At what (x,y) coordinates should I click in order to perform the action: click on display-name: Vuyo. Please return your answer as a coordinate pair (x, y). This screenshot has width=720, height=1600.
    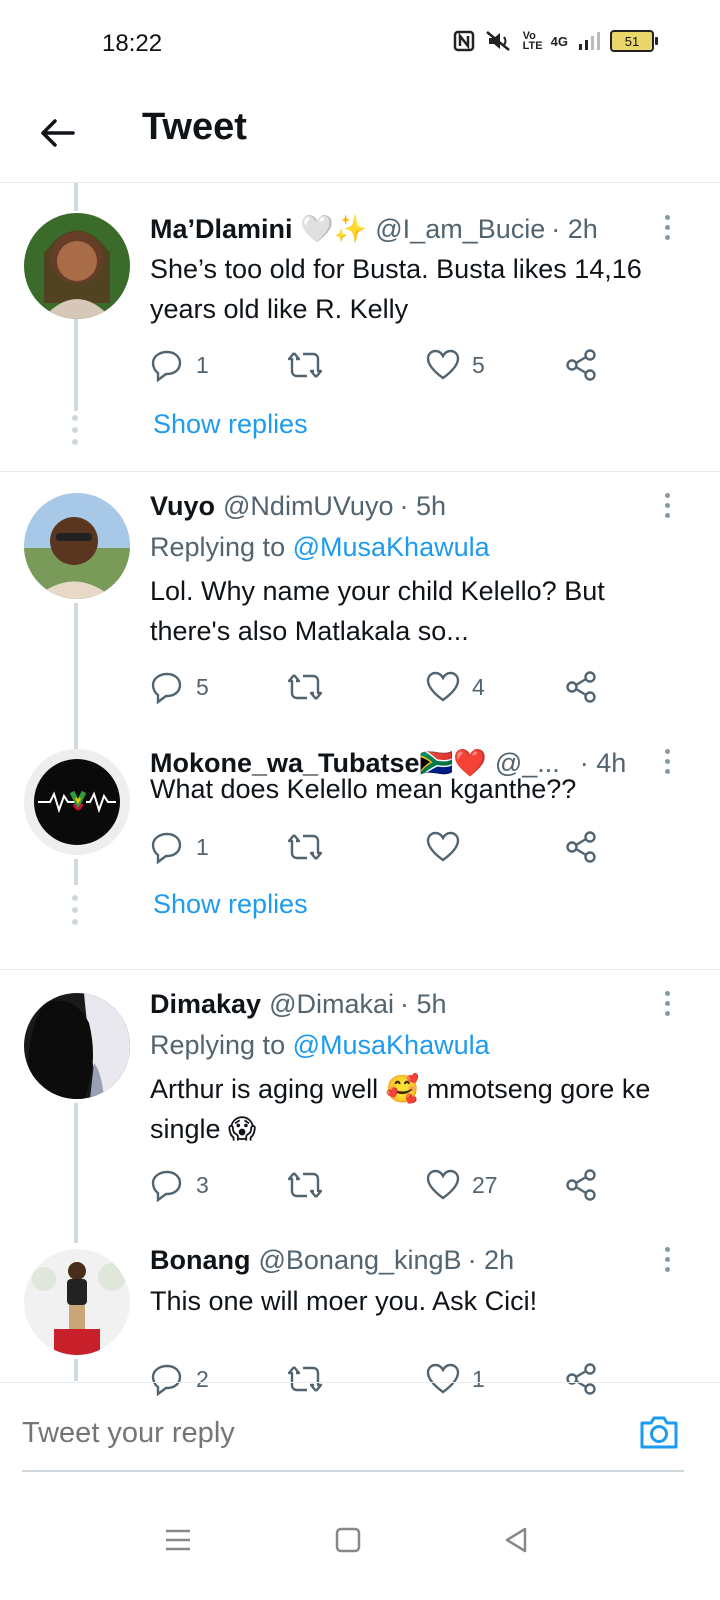
    Looking at the image, I should click on (182, 506).